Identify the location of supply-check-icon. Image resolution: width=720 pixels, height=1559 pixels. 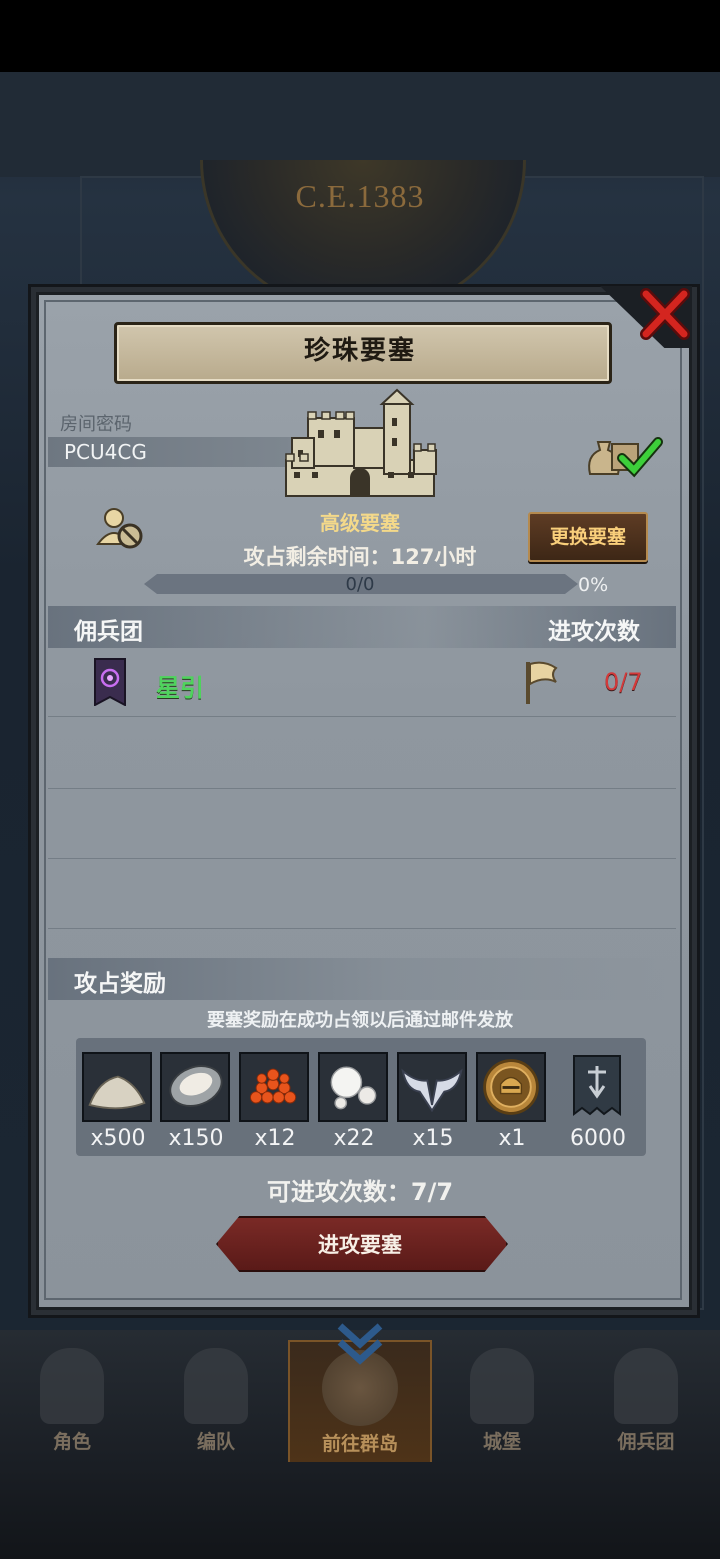
(624, 454).